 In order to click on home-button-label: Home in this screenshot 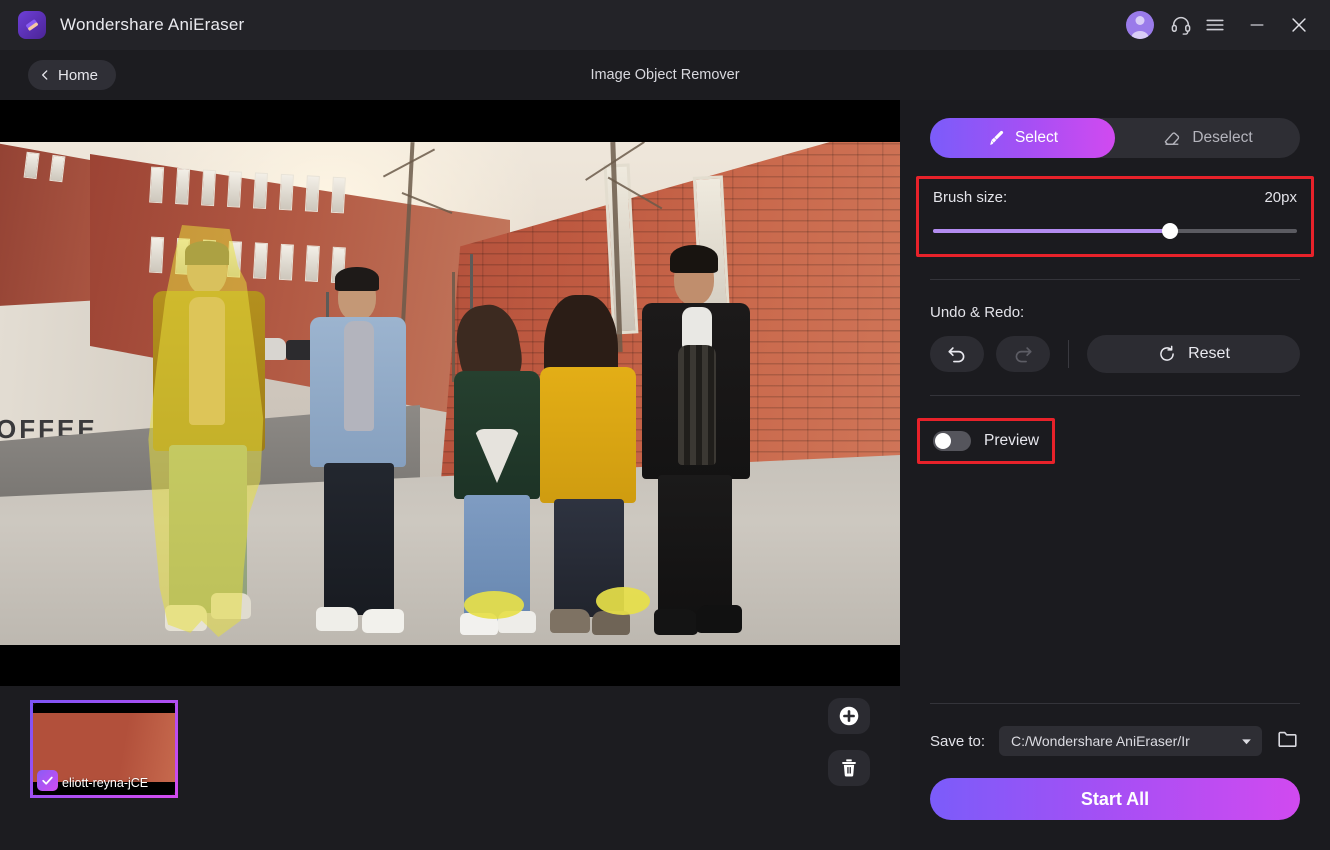, I will do `click(78, 75)`.